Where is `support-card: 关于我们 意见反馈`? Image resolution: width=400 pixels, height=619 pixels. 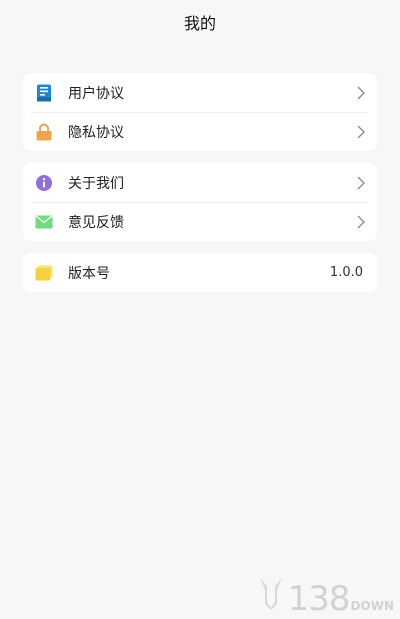 support-card: 关于我们 意见反馈 is located at coordinates (200, 202).